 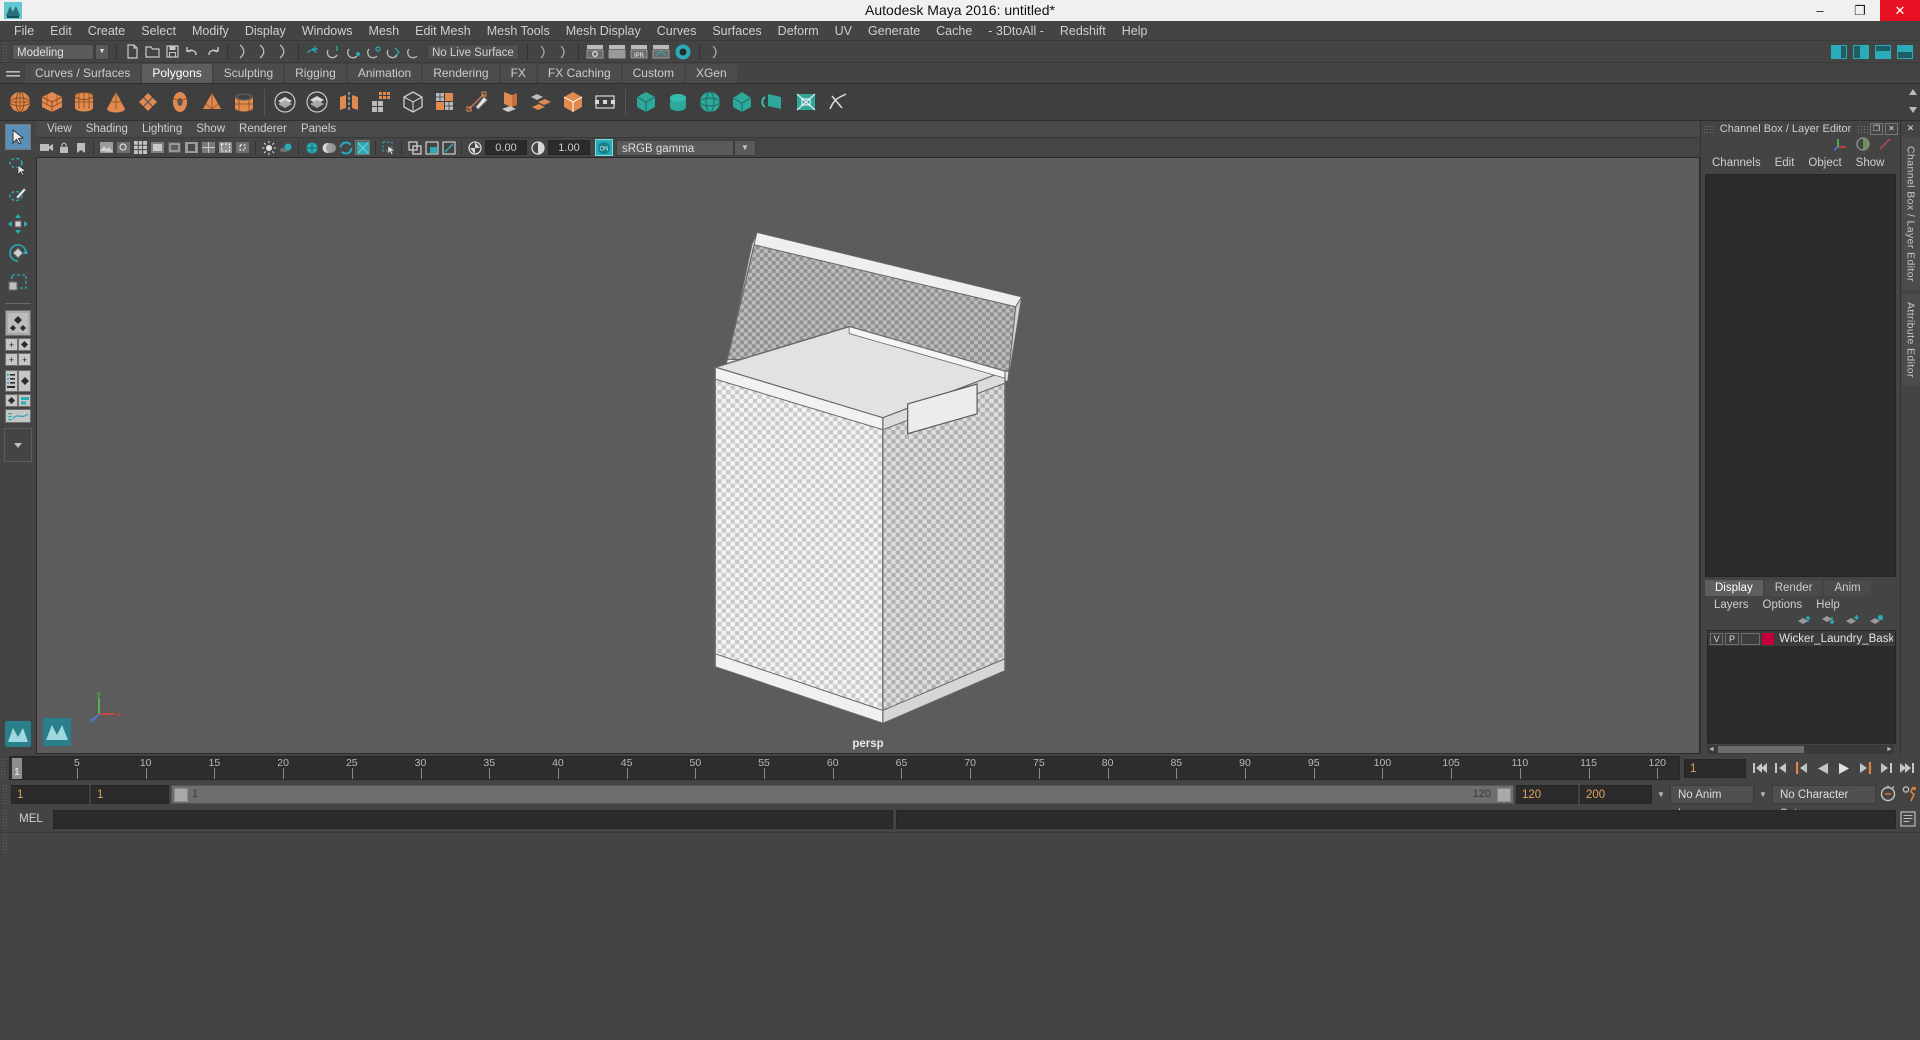 What do you see at coordinates (1760, 768) in the screenshot?
I see `go-to-start-icon` at bounding box center [1760, 768].